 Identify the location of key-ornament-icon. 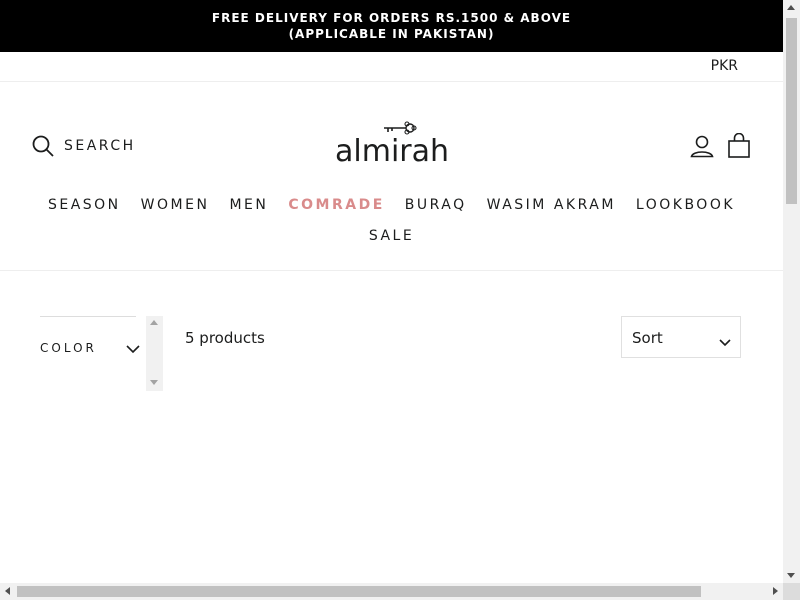
(400, 128).